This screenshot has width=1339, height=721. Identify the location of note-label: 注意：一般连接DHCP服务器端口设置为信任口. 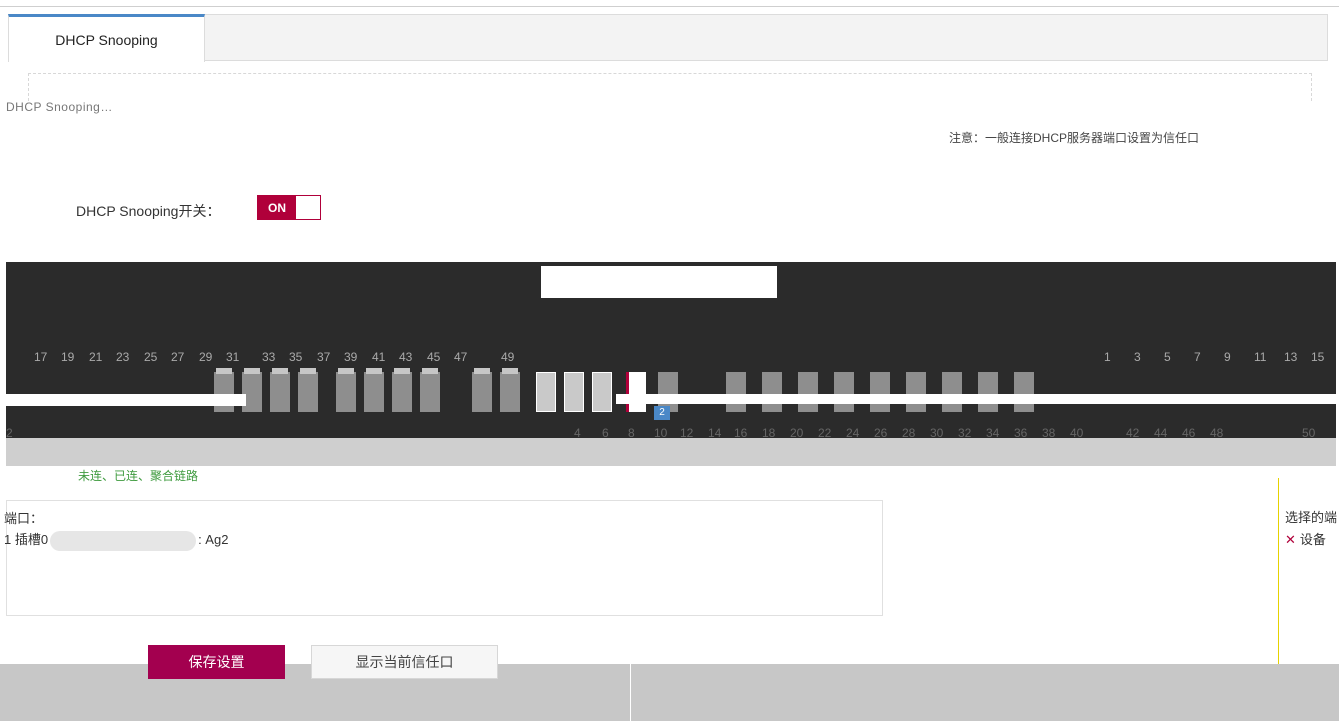
(1074, 138).